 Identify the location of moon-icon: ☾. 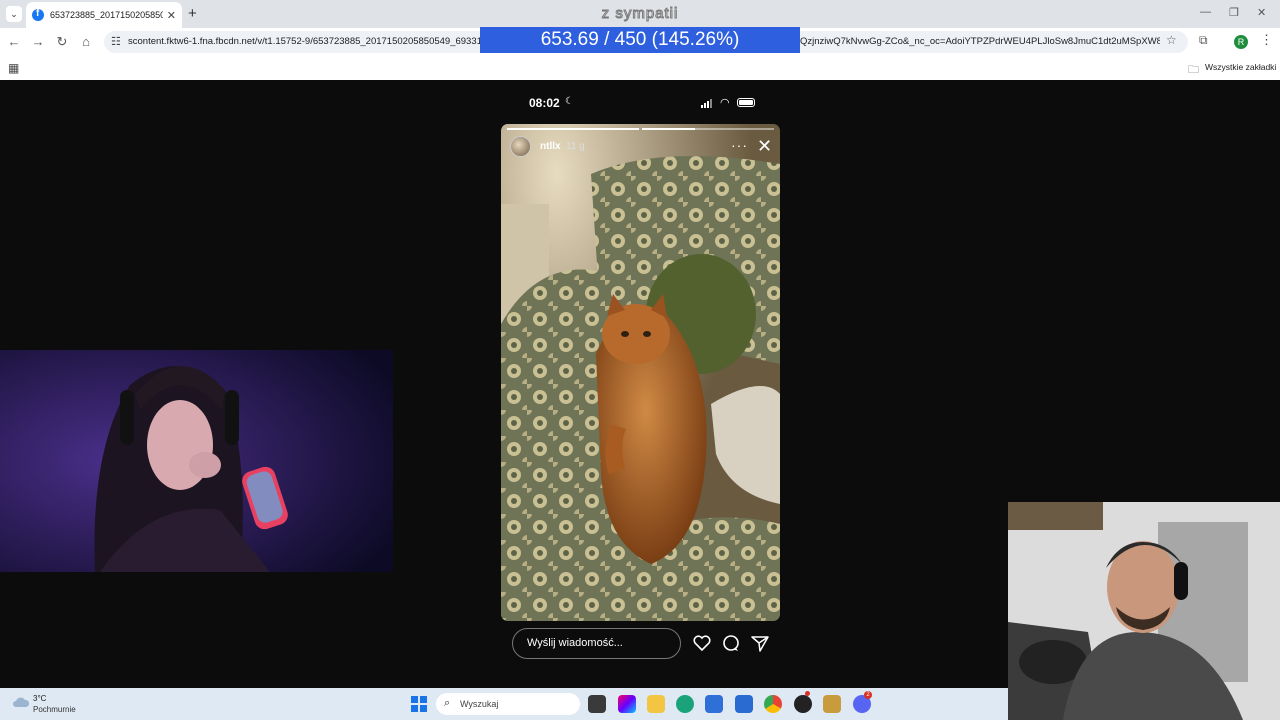
(569, 101).